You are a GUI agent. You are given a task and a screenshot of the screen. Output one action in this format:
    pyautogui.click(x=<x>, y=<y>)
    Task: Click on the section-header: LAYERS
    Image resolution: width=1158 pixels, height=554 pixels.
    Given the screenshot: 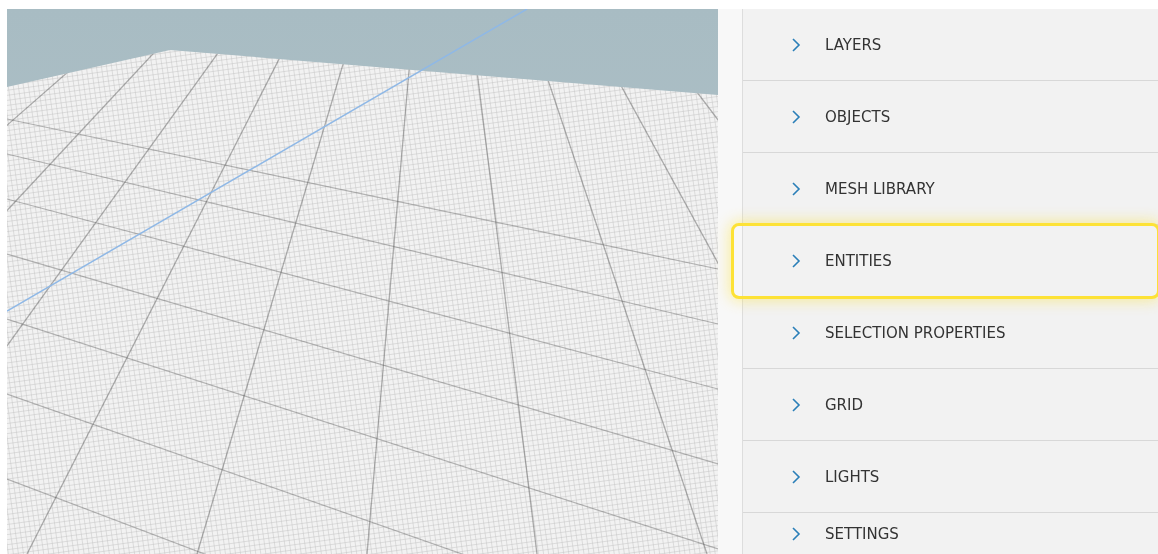 What is the action you would take?
    pyautogui.click(x=950, y=45)
    